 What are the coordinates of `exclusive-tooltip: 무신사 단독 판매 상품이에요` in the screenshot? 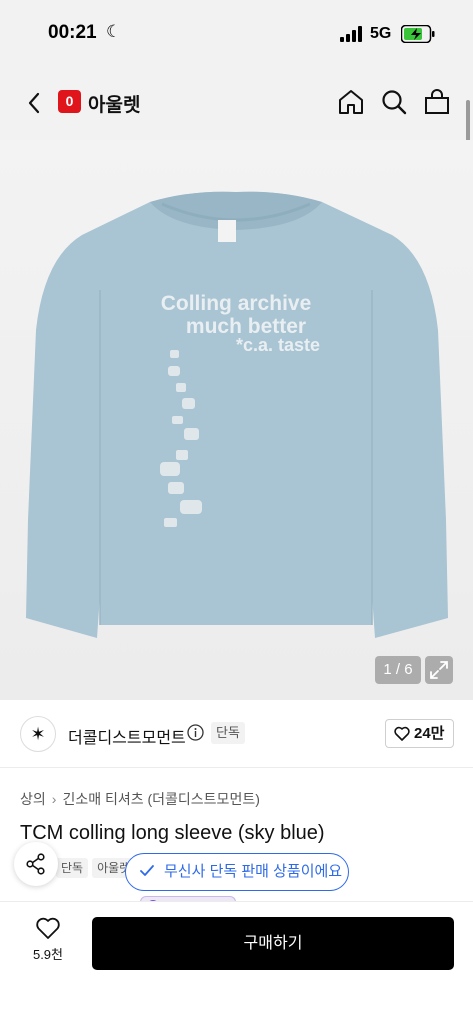 It's located at (237, 872).